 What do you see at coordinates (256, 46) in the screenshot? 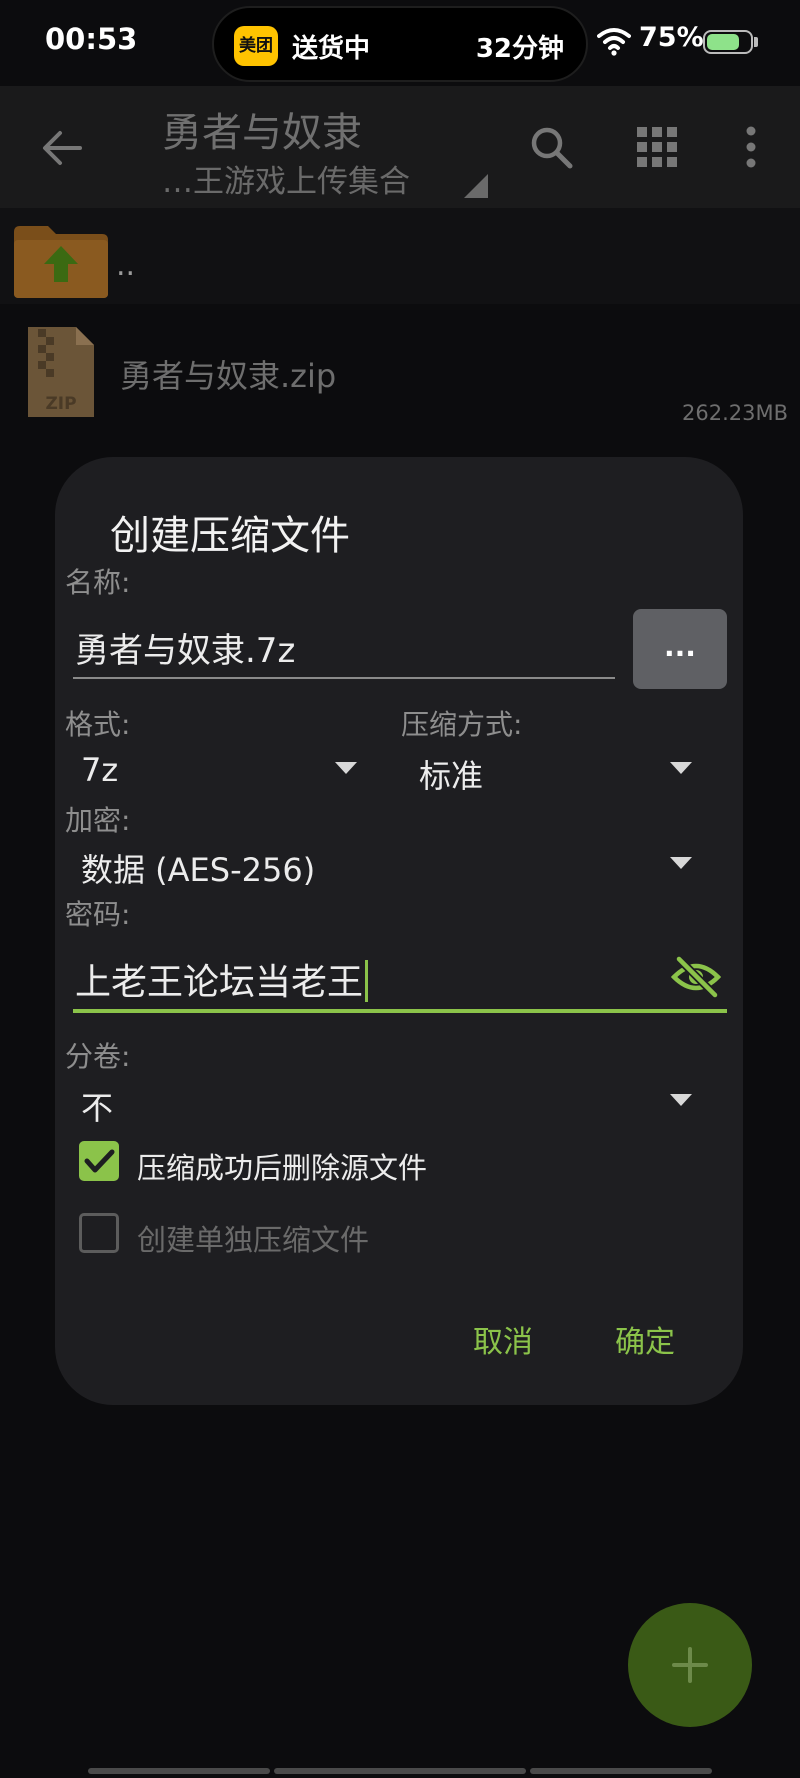
I see `meituan-logo: 美团` at bounding box center [256, 46].